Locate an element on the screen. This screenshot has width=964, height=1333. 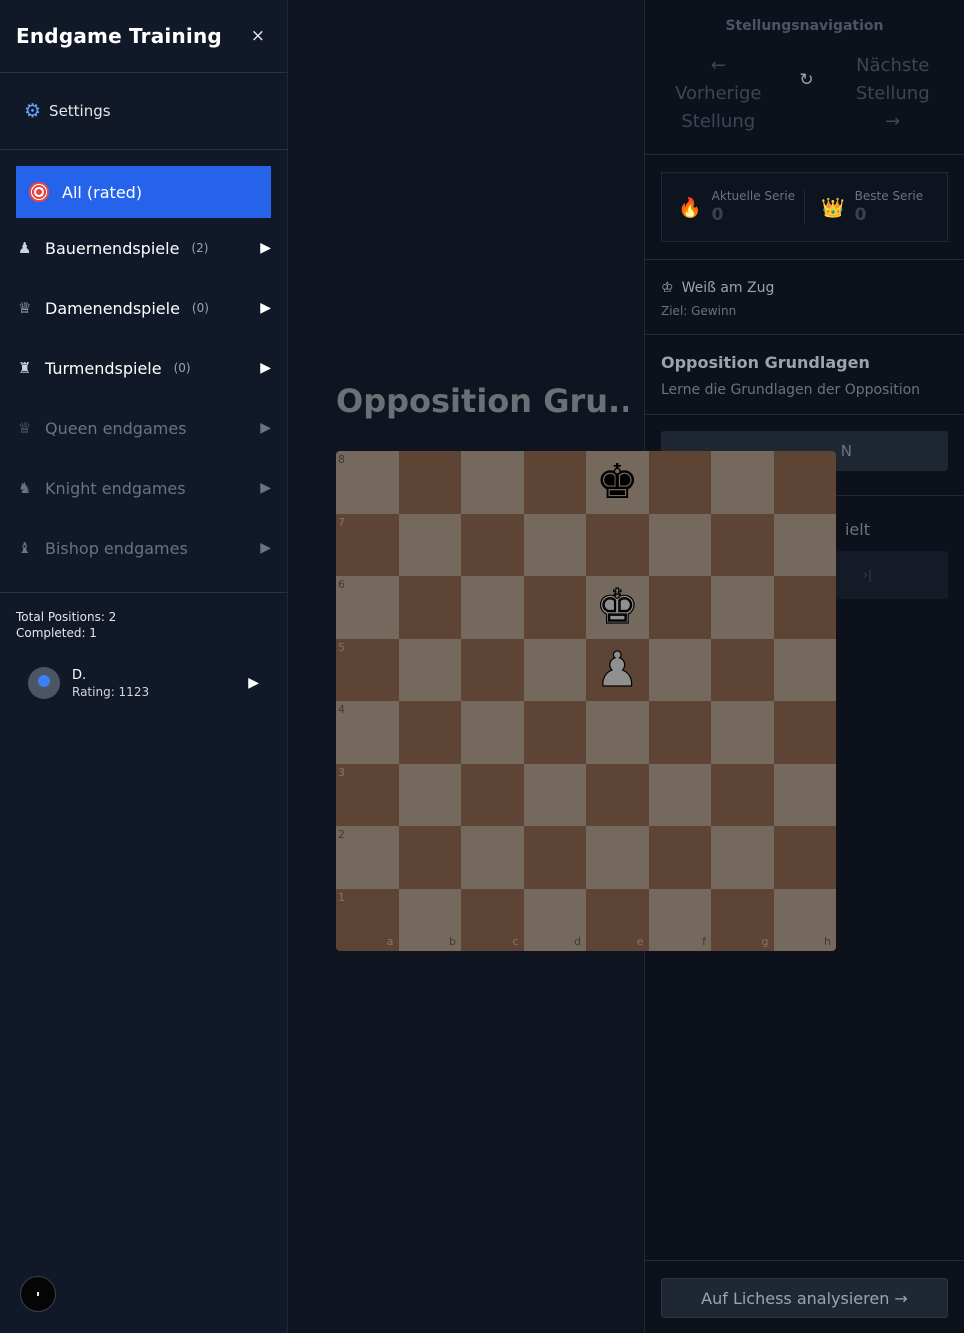
square-h8 is located at coordinates (804, 482).